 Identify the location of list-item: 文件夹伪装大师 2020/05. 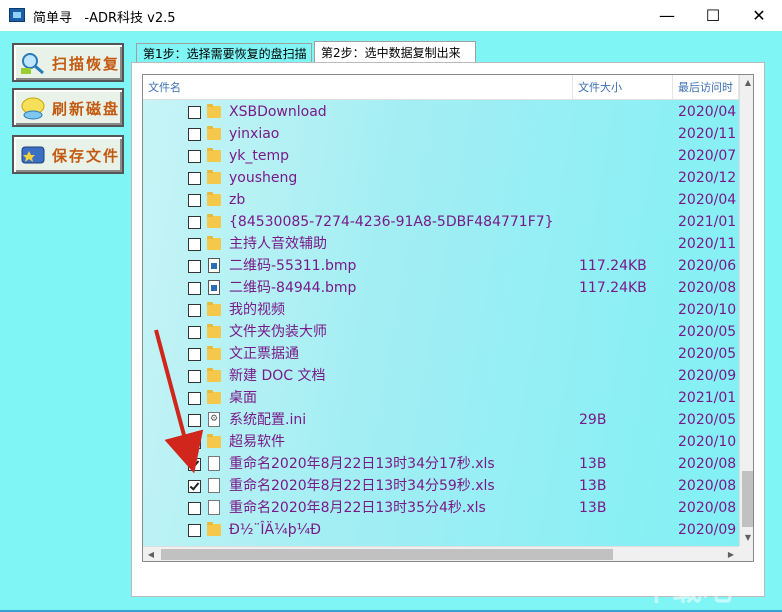
(441, 332).